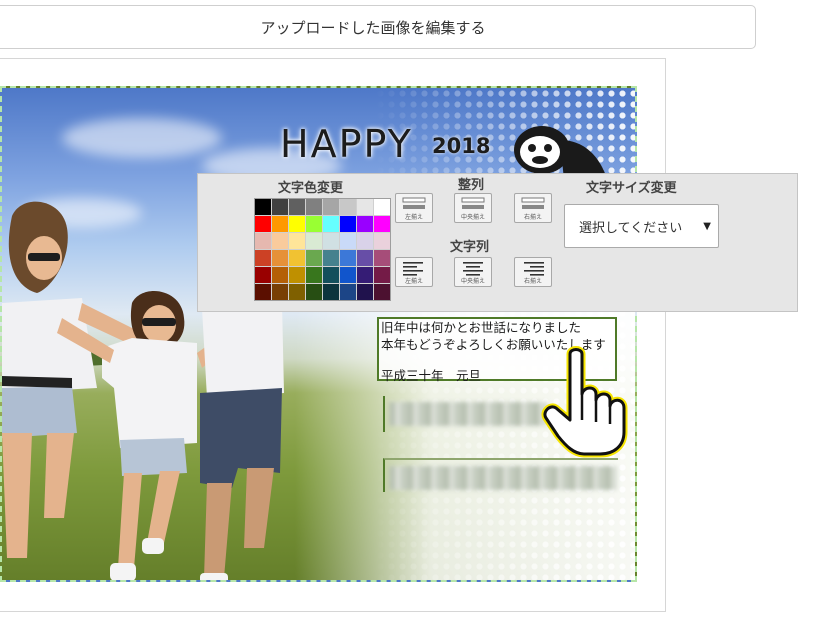 This screenshot has width=838, height=619. I want to click on edit-image-title-bar: アップロードした画像を編集する, so click(378, 27).